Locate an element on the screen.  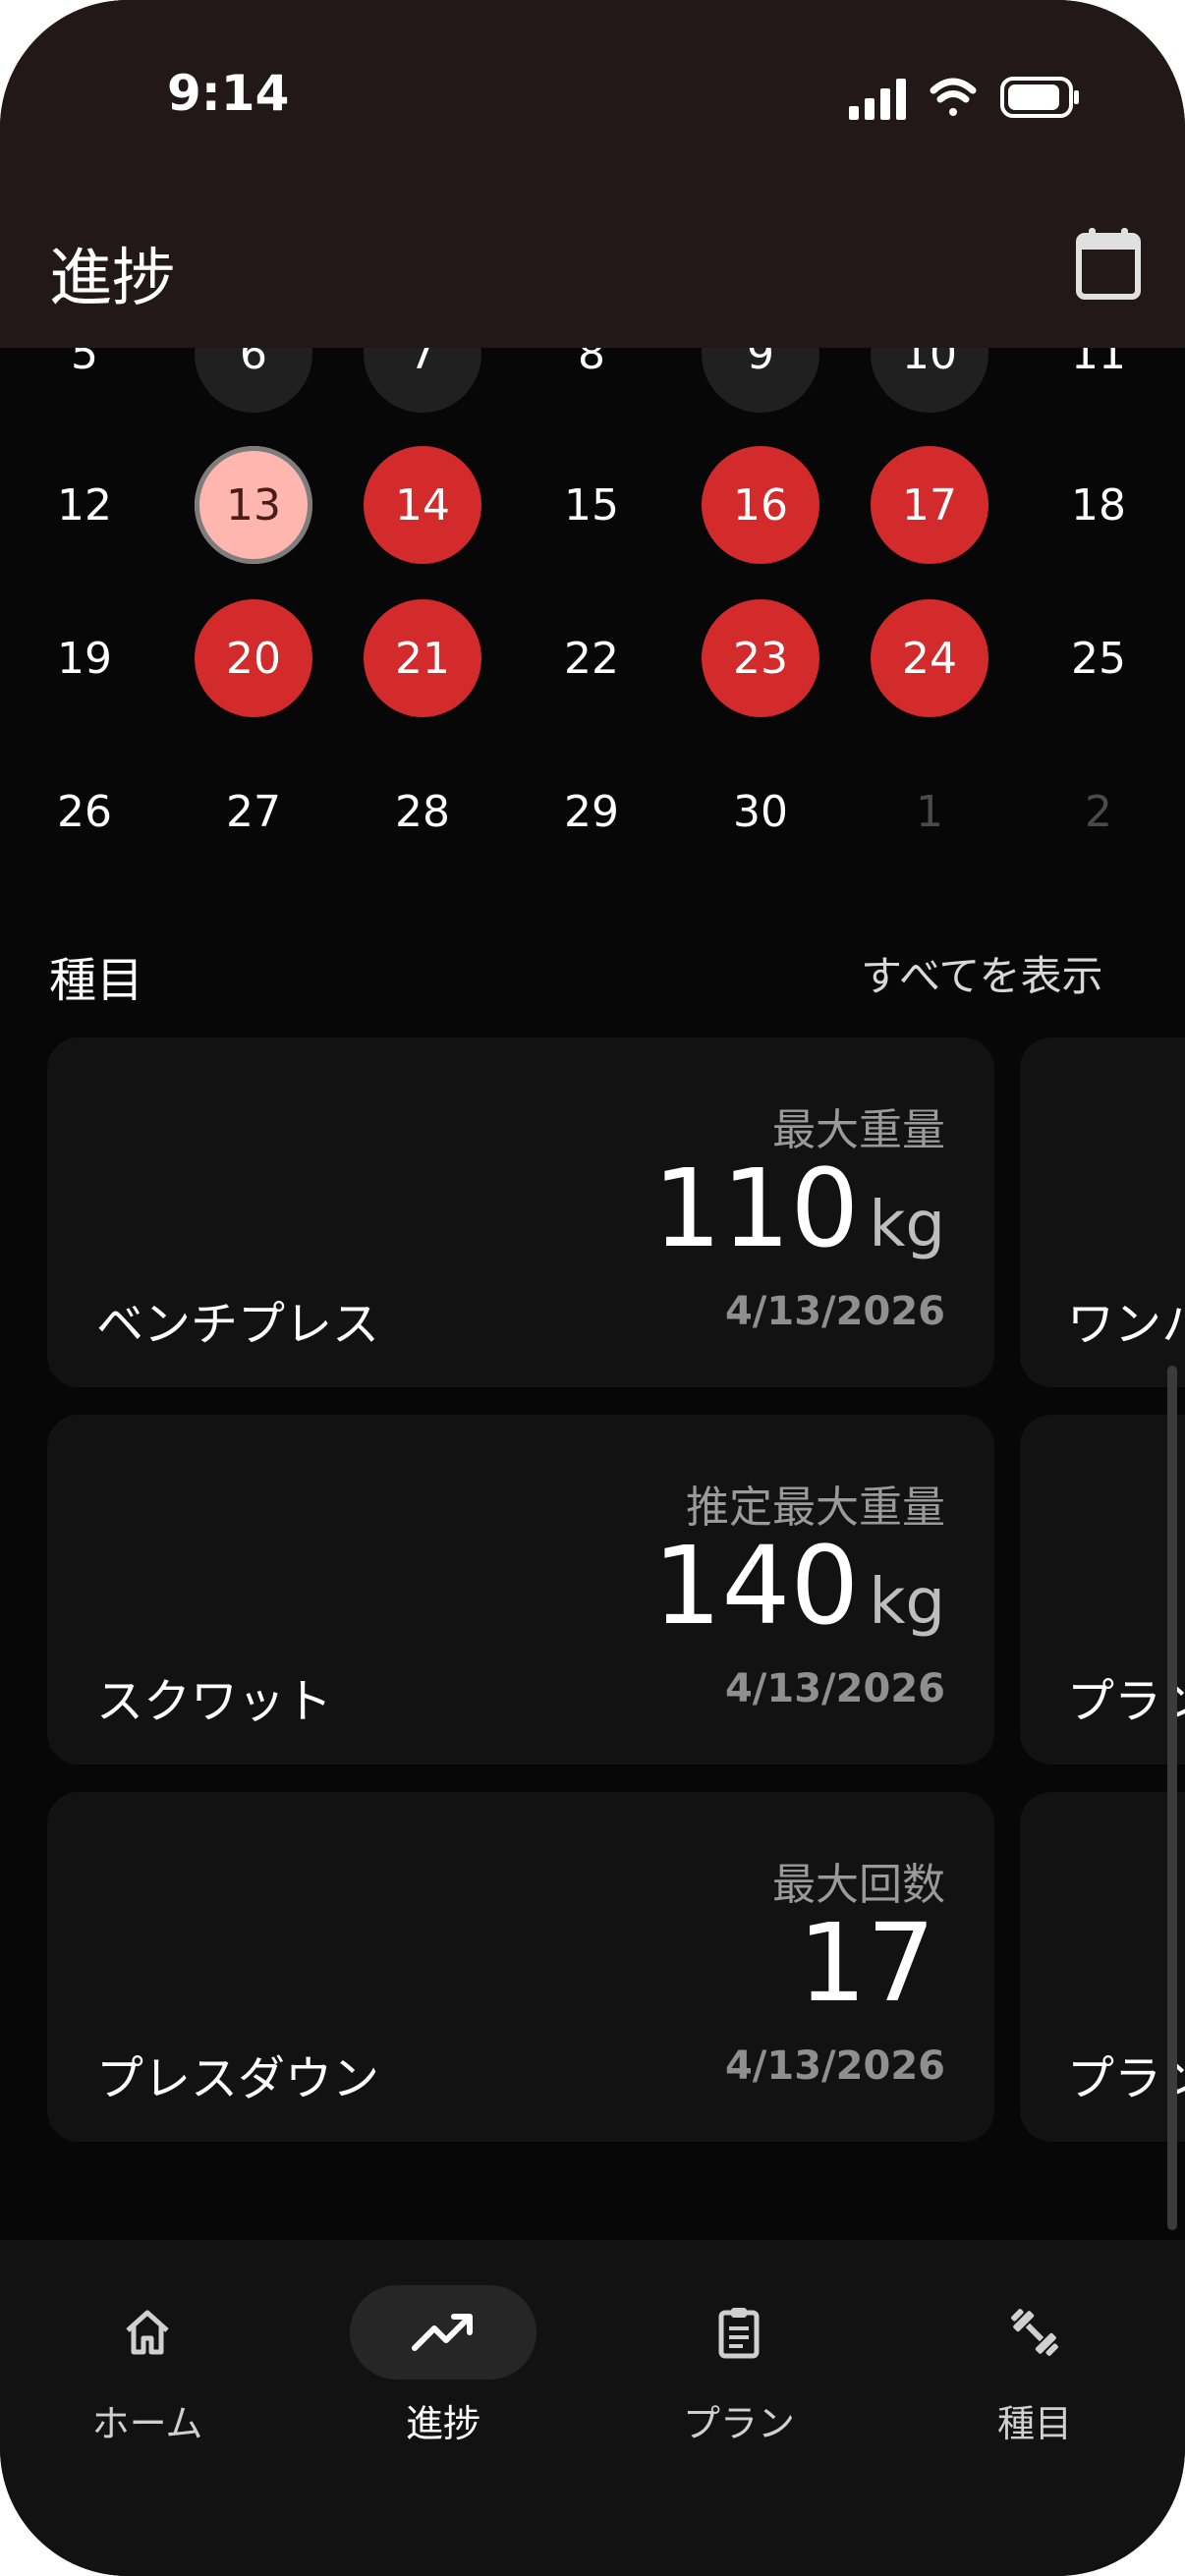
status-time: 9:14 is located at coordinates (229, 93).